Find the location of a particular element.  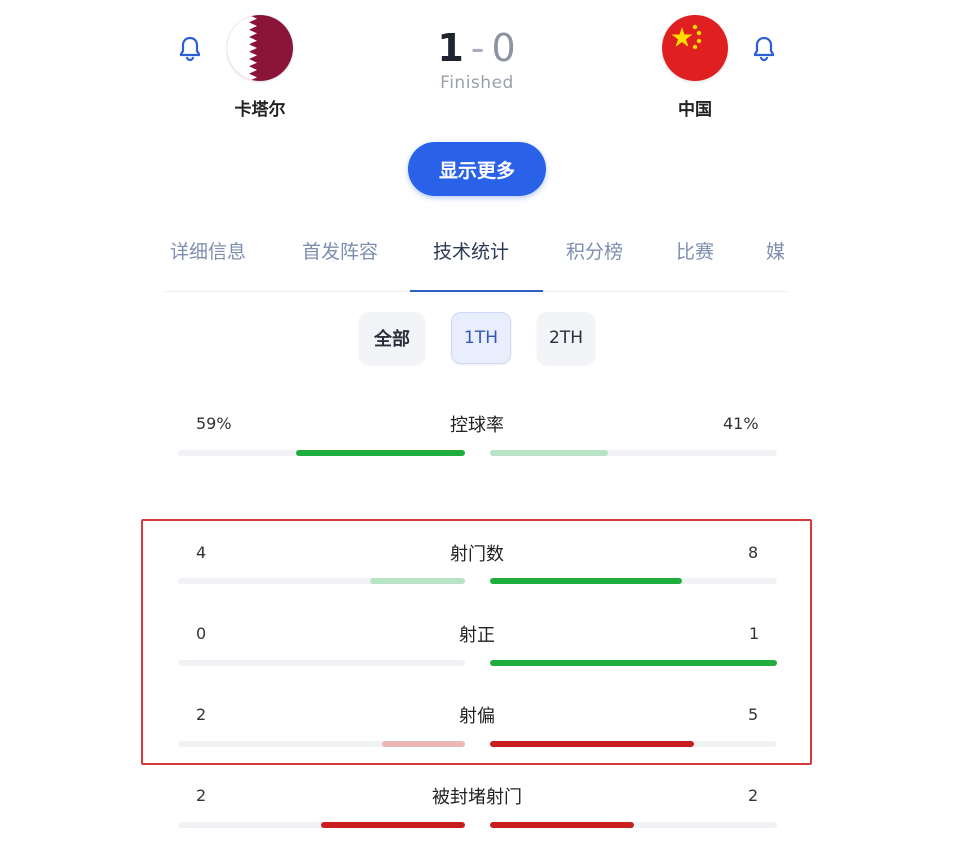

stat-possession-home-track is located at coordinates (321, 453).